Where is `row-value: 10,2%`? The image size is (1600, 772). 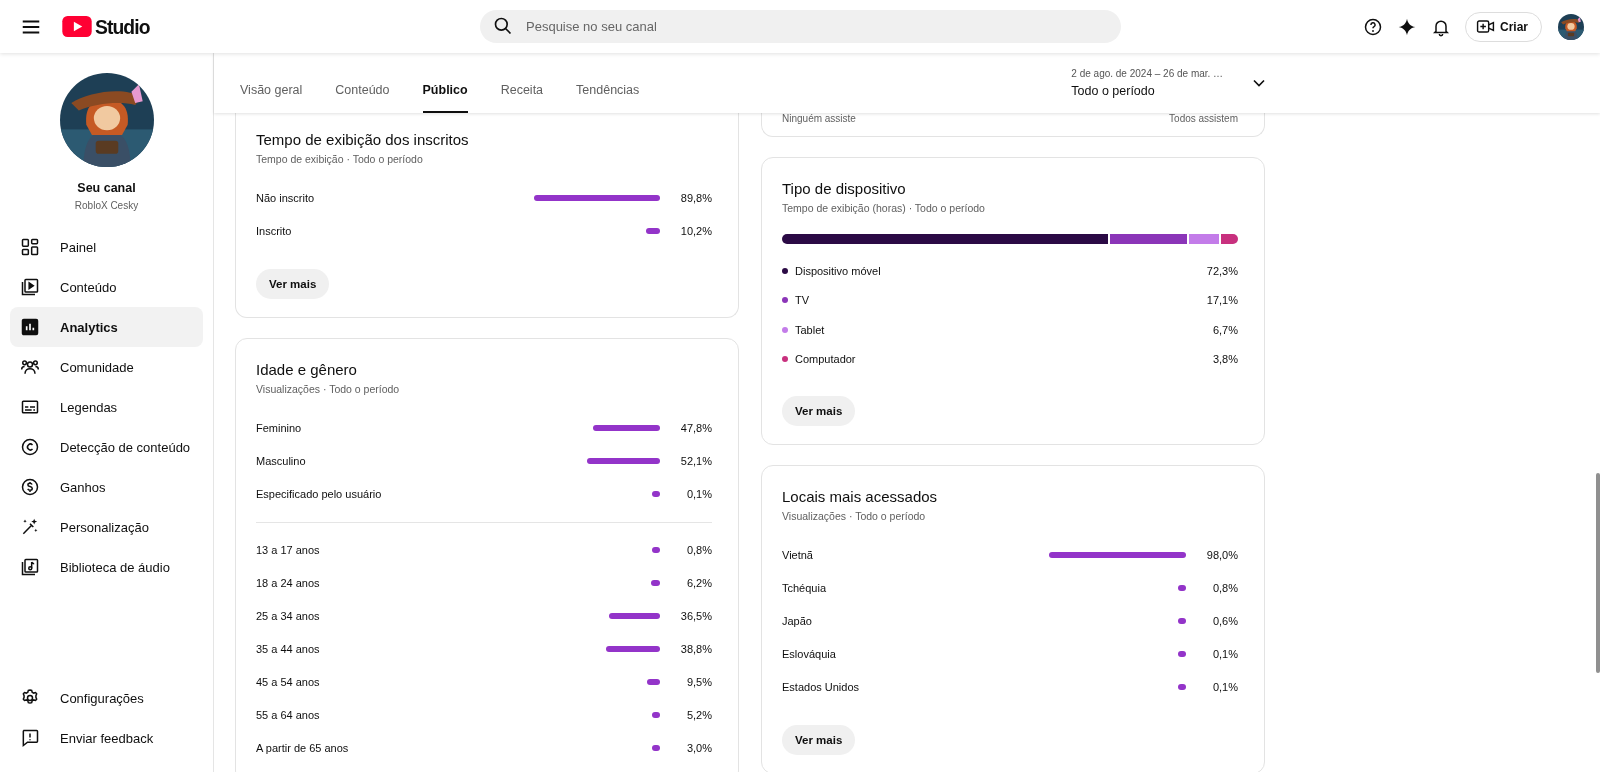 row-value: 10,2% is located at coordinates (695, 230).